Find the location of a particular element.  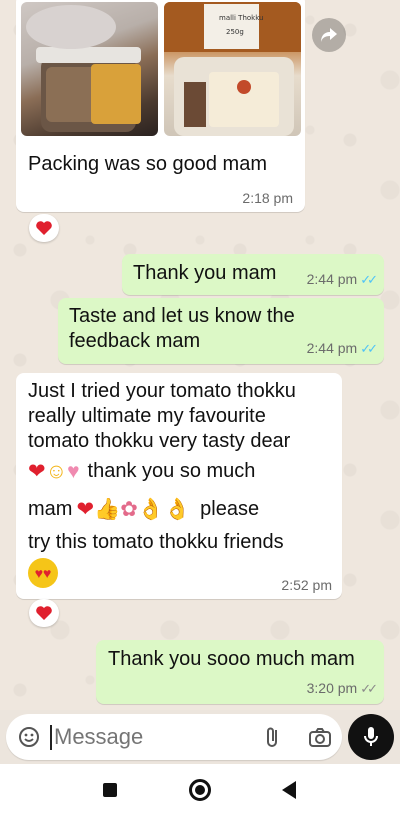

ok-hand-emoji: 👌 is located at coordinates (150, 509).